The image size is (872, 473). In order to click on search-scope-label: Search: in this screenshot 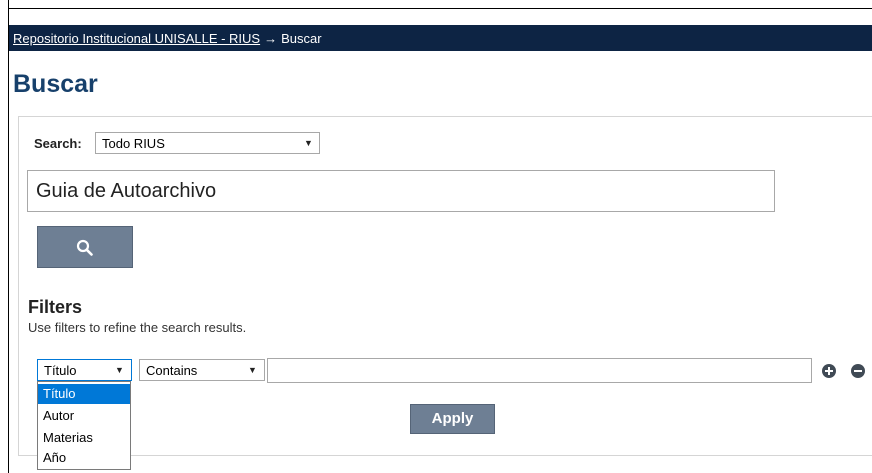, I will do `click(58, 143)`.